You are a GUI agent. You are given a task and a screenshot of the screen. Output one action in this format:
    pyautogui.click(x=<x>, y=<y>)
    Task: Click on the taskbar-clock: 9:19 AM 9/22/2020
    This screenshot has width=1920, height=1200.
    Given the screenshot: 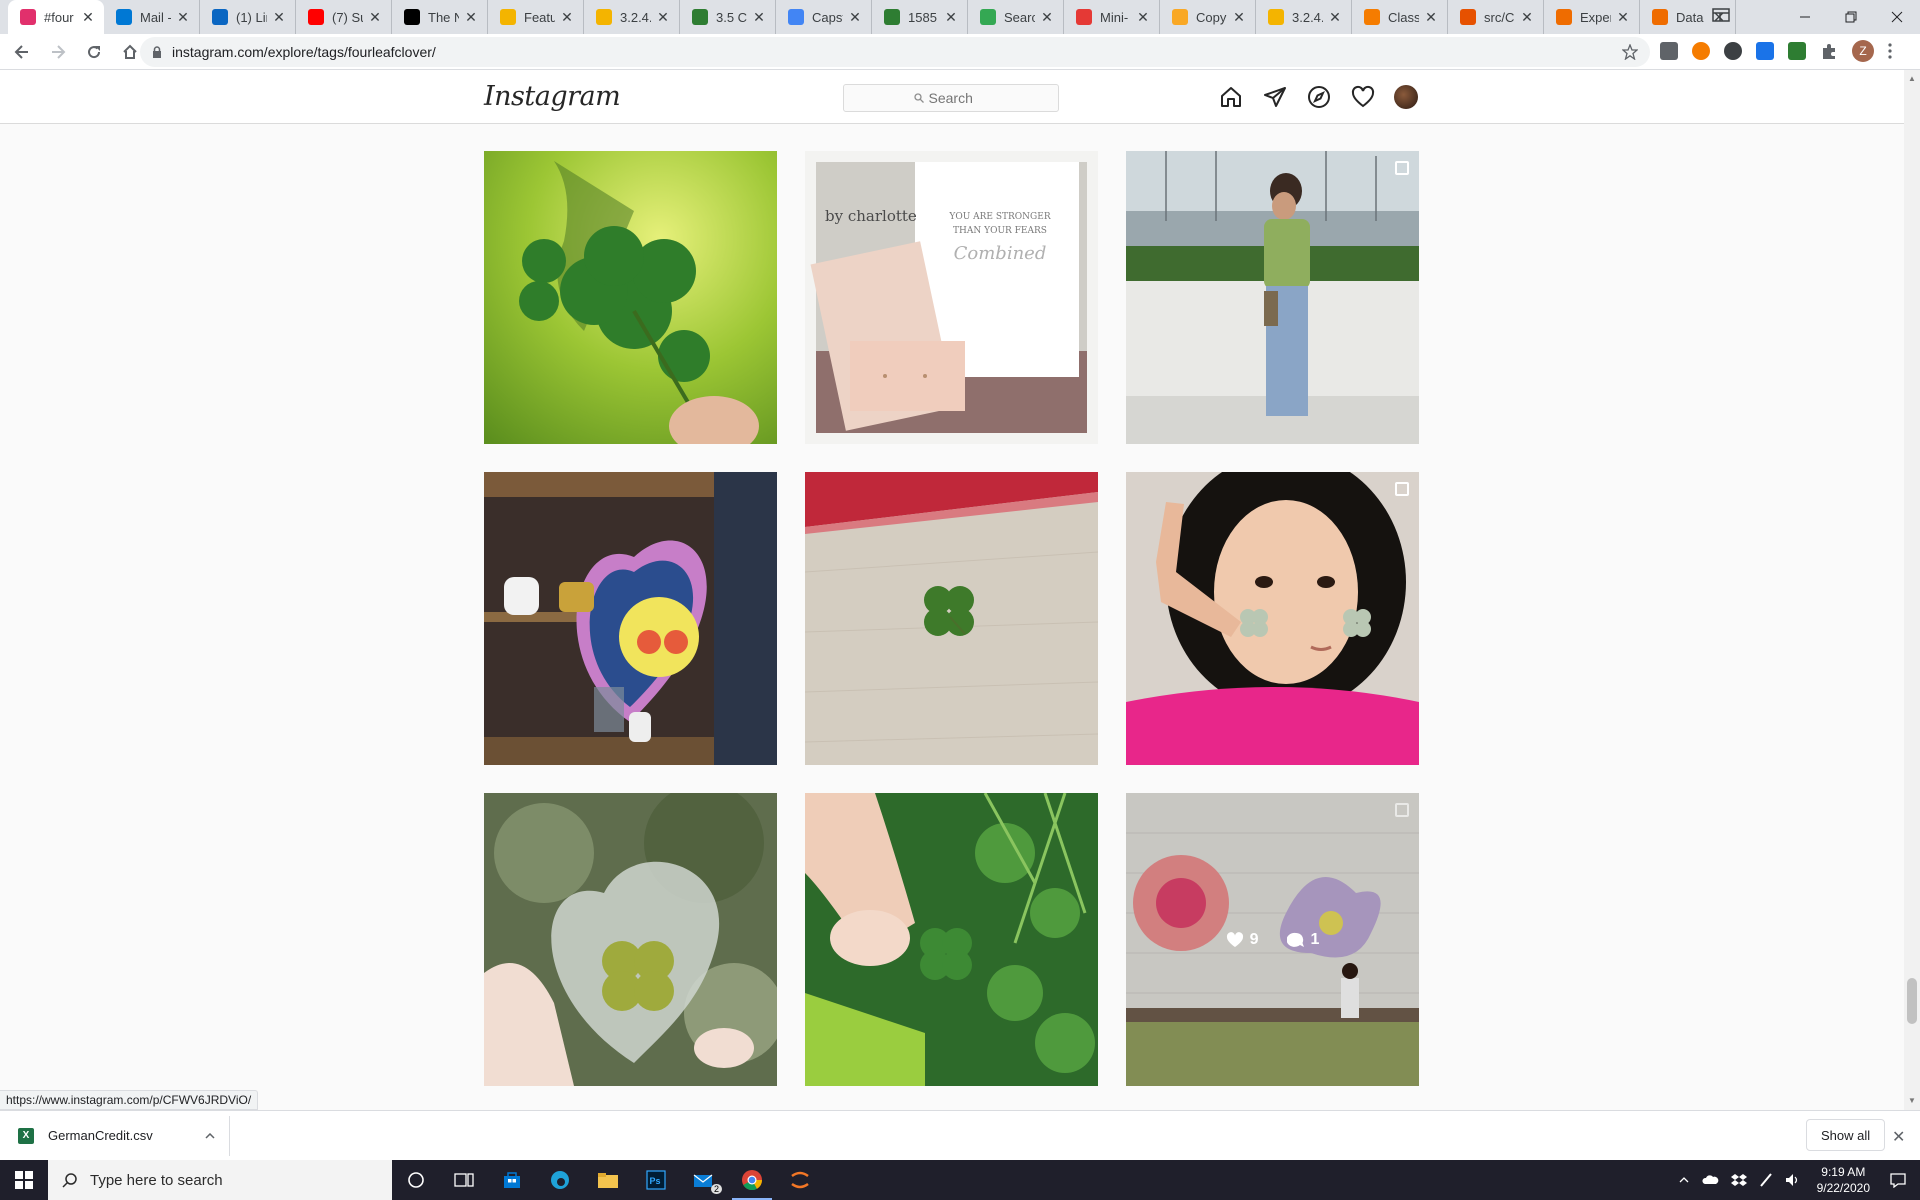 What is the action you would take?
    pyautogui.click(x=1843, y=1180)
    